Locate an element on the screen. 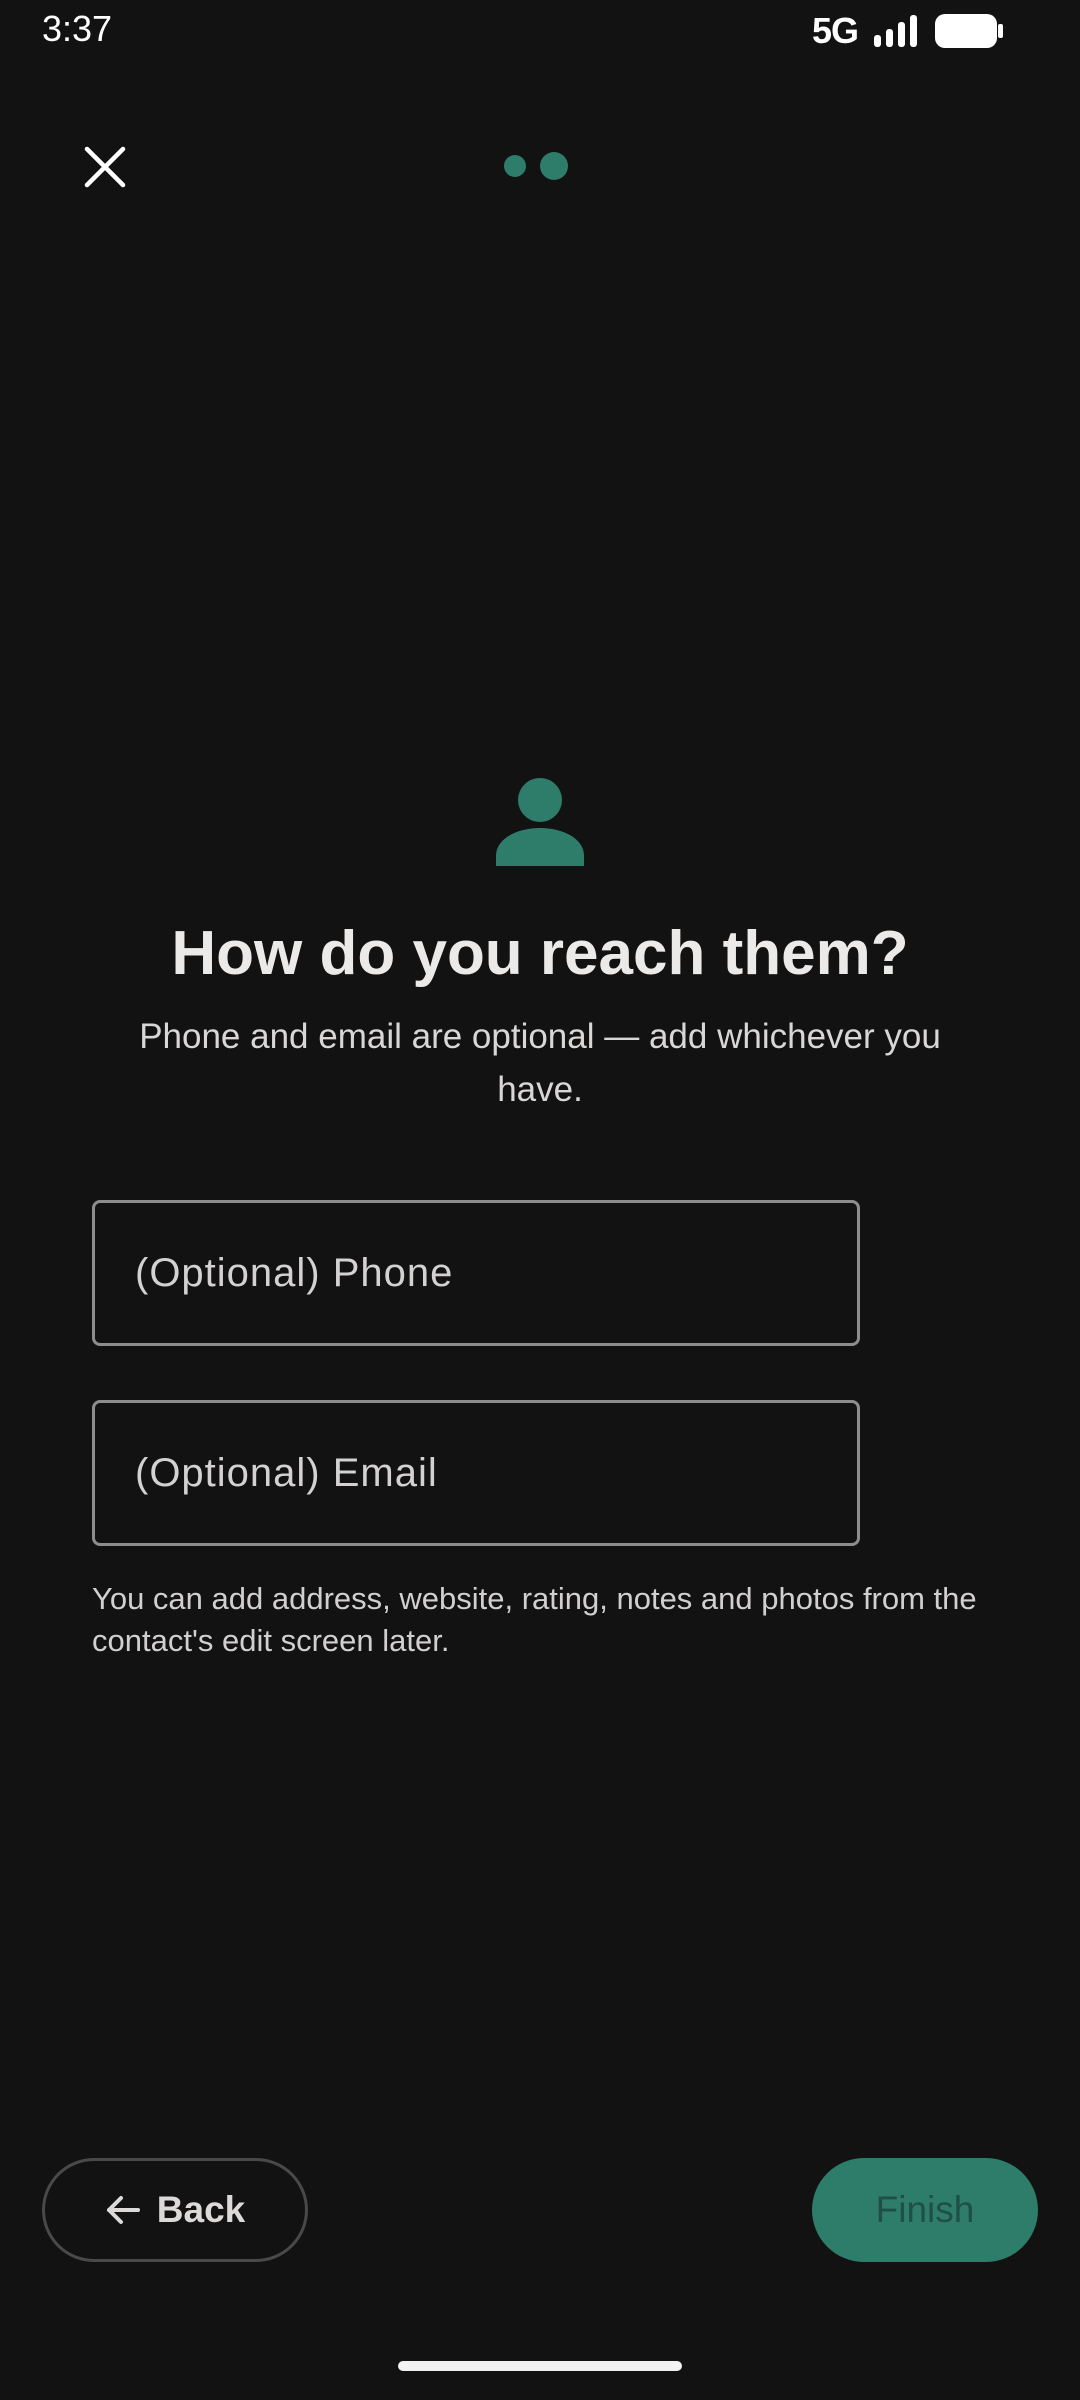 This screenshot has height=2400, width=1080. close-button is located at coordinates (105, 167).